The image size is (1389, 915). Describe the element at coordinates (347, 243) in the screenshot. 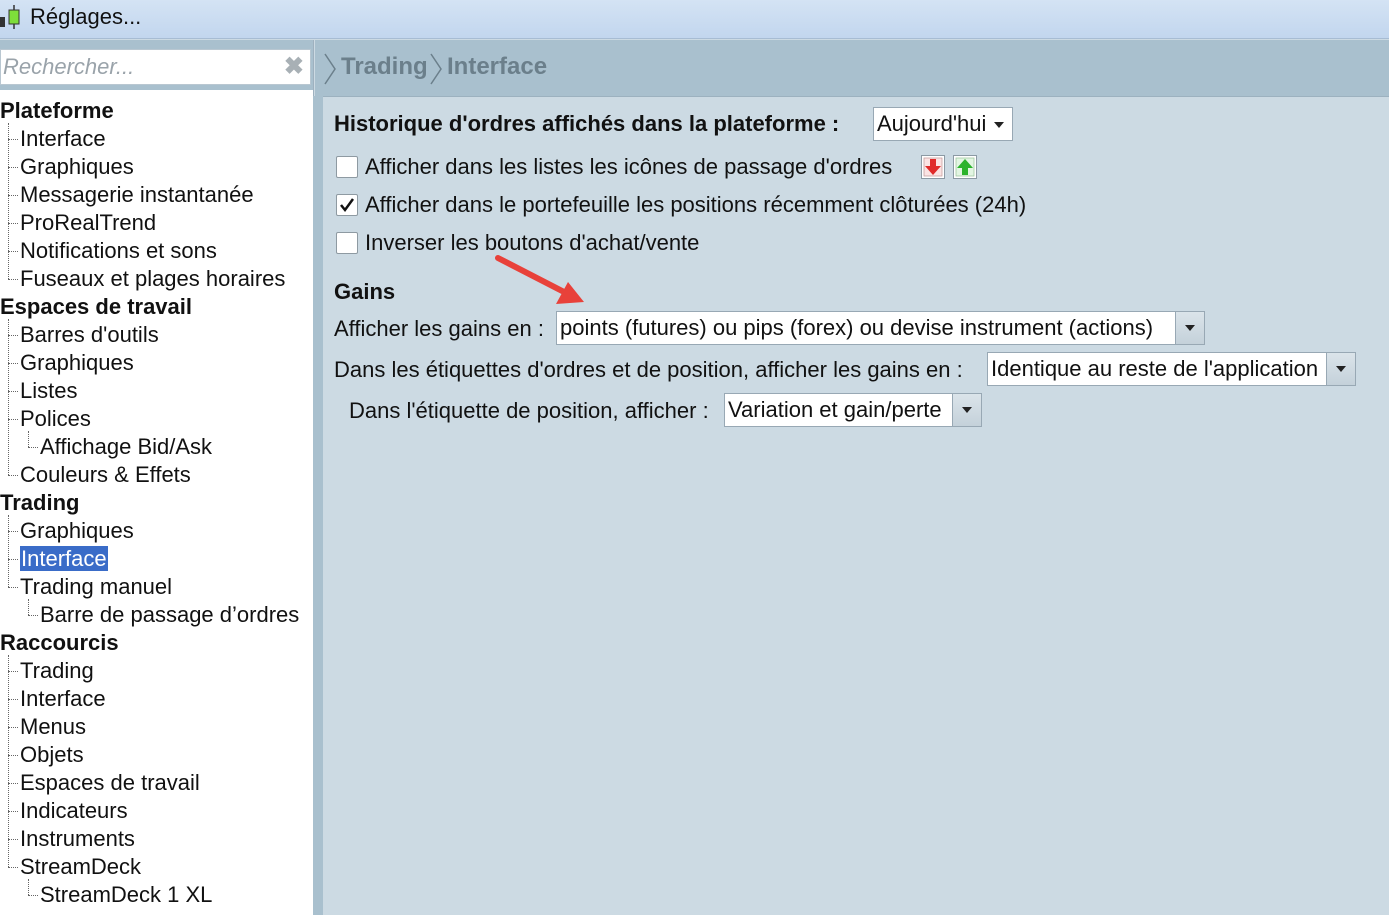

I see `invert-buttons-checkbox` at that location.